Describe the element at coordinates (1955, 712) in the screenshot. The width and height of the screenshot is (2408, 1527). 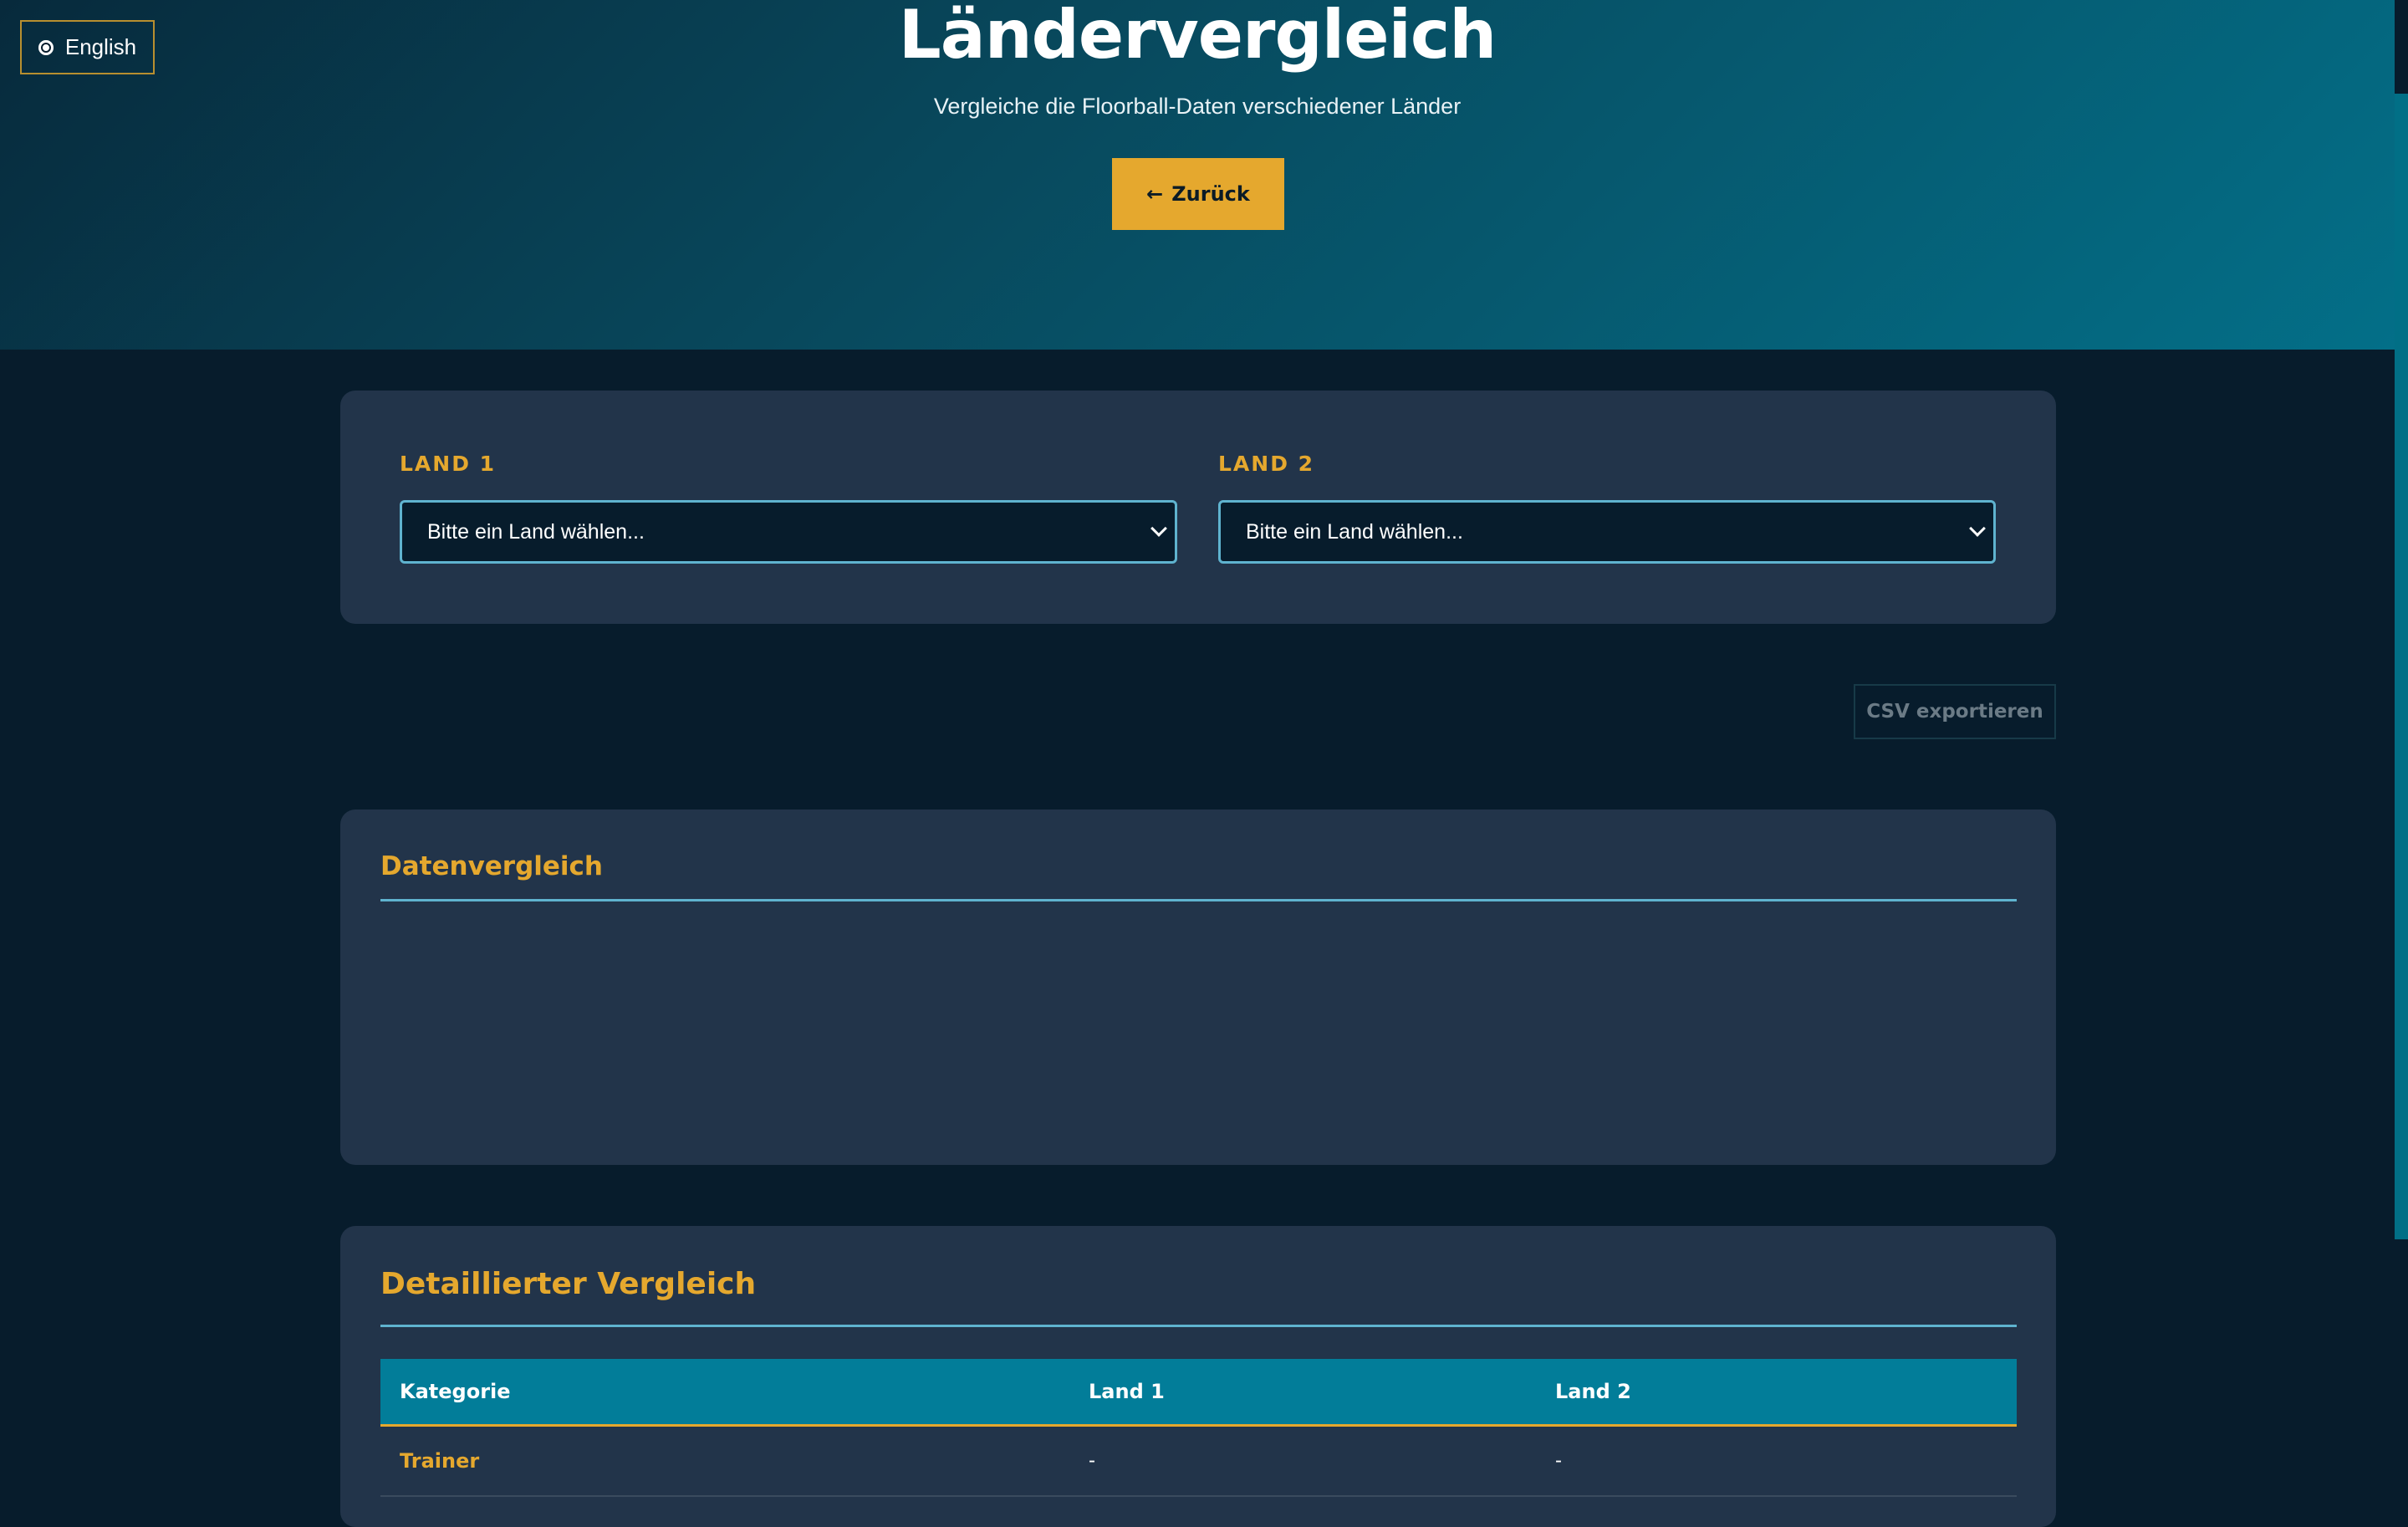
I see `csv-export-button: CSV exportieren` at that location.